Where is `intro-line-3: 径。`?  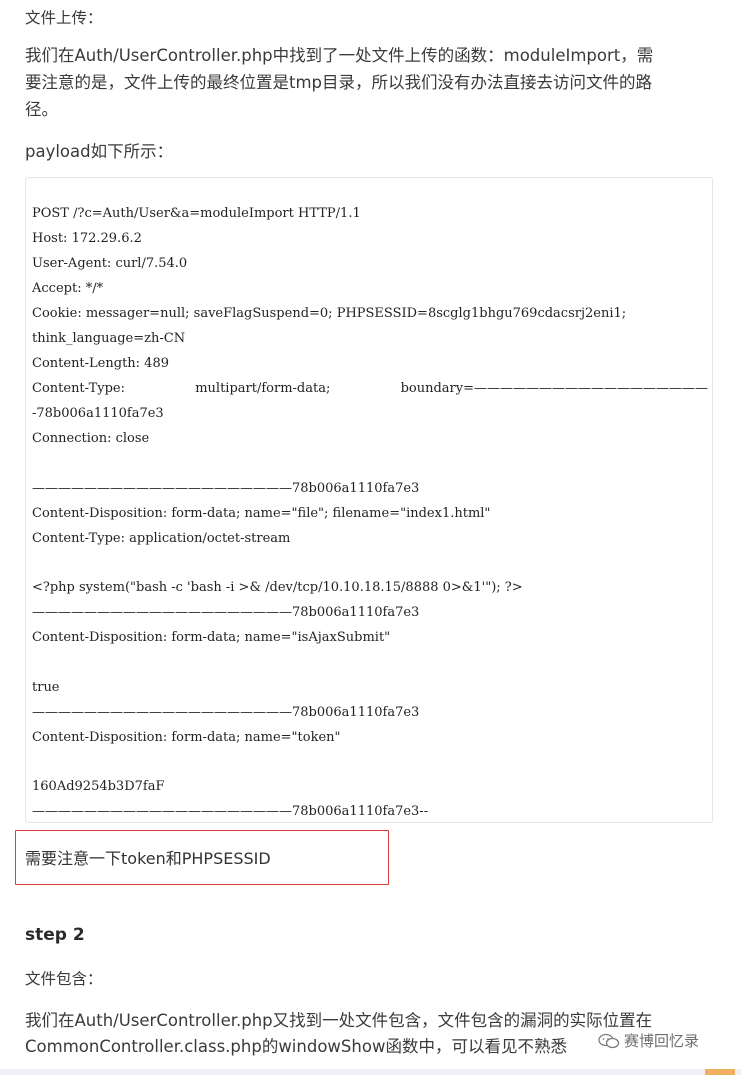 intro-line-3: 径。 is located at coordinates (41, 109).